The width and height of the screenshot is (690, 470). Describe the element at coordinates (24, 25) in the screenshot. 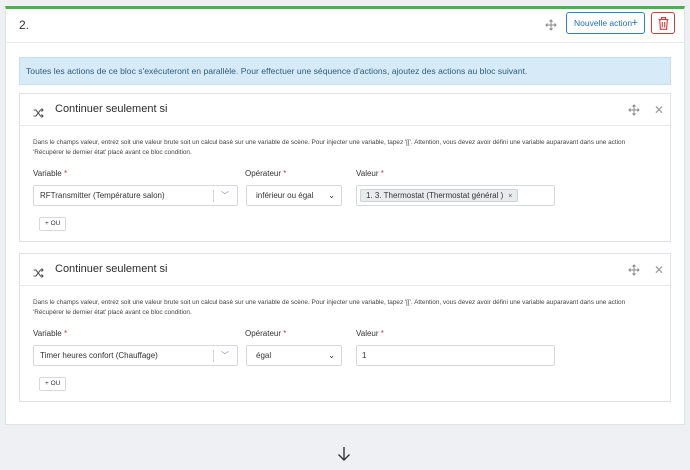

I see `block-number: 2.` at that location.